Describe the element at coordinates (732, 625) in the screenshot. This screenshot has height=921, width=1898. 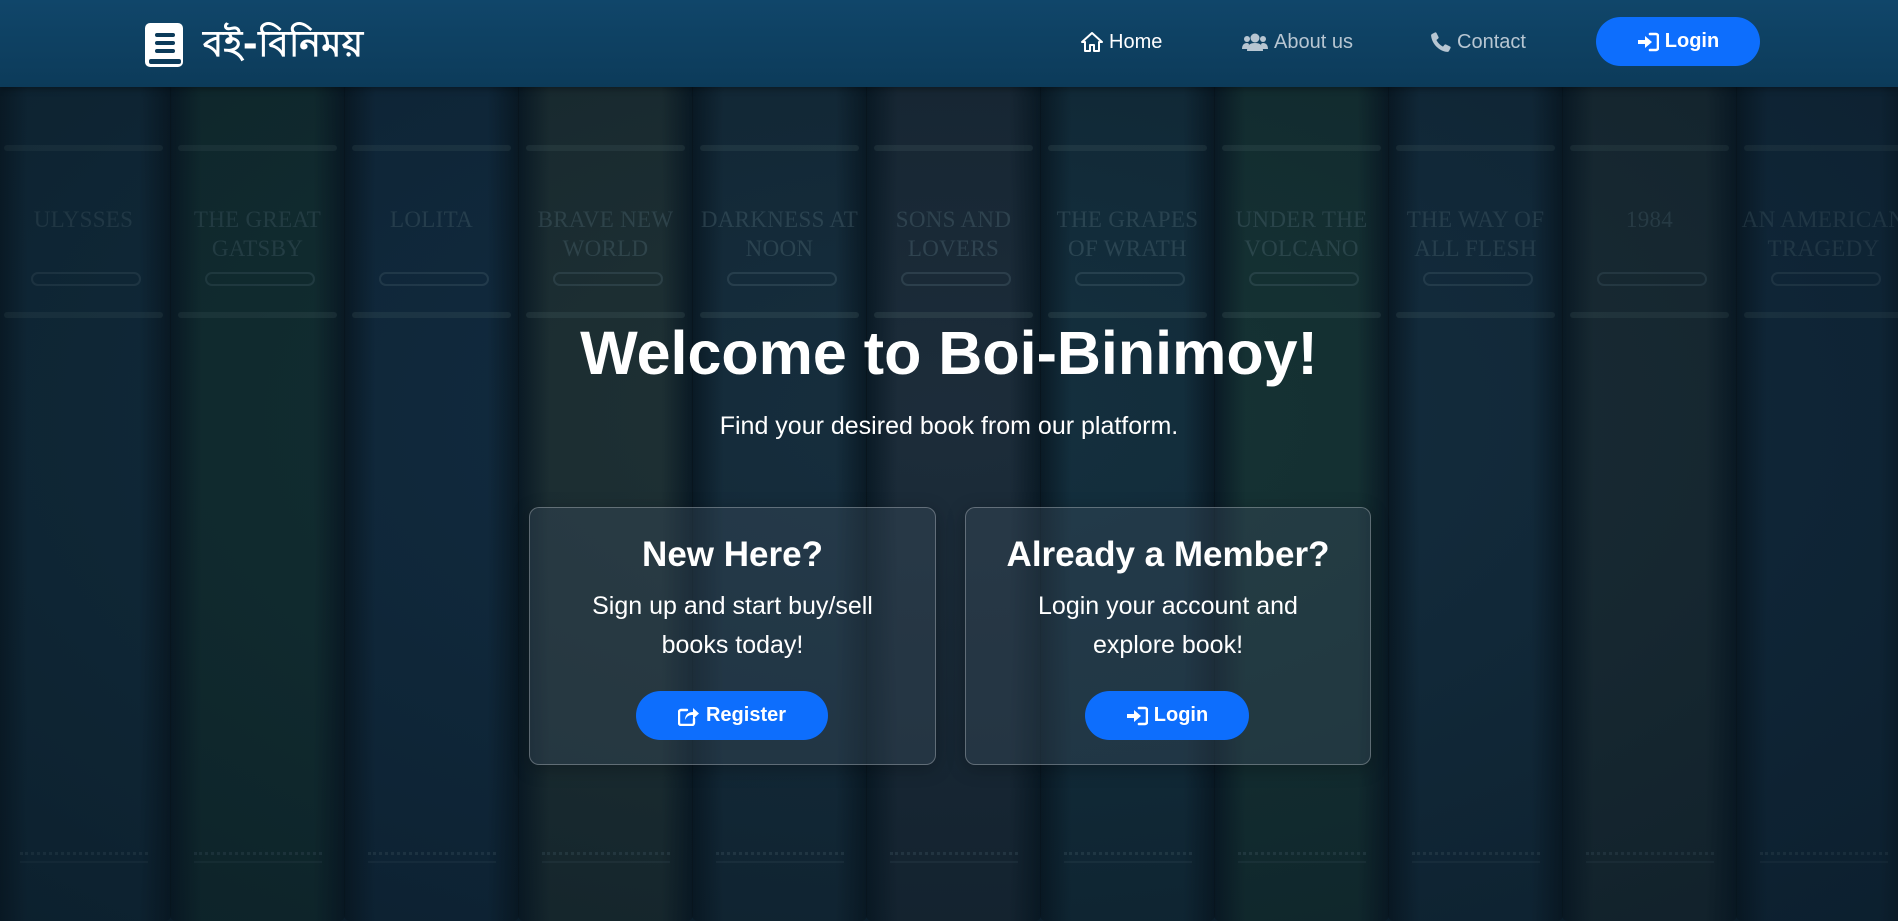
I see `new-here-text: Sign up and start buy/sell books today!` at that location.